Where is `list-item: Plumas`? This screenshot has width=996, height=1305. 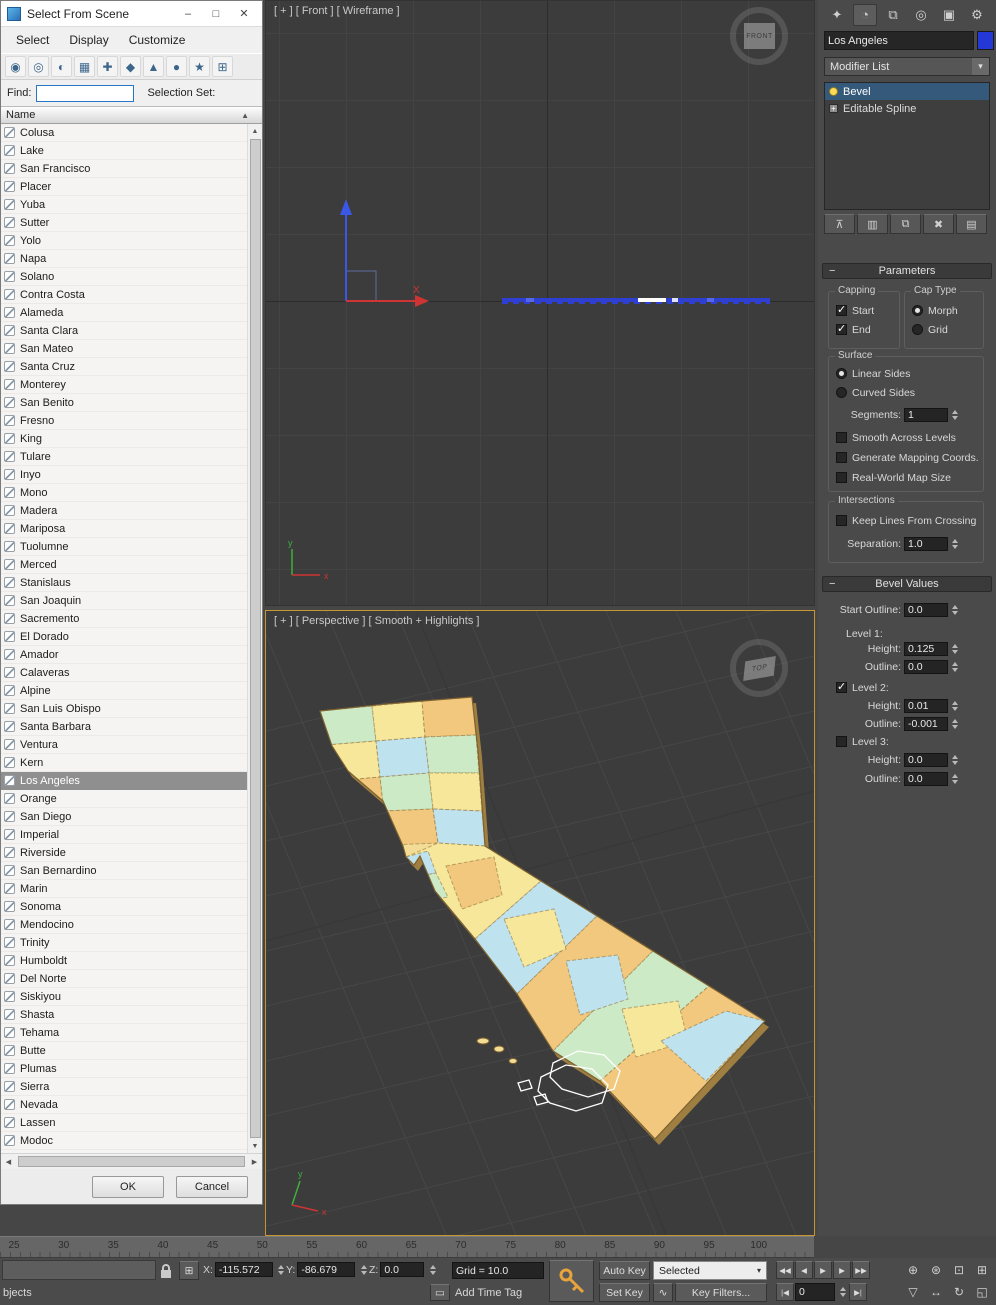 list-item: Plumas is located at coordinates (124, 1069).